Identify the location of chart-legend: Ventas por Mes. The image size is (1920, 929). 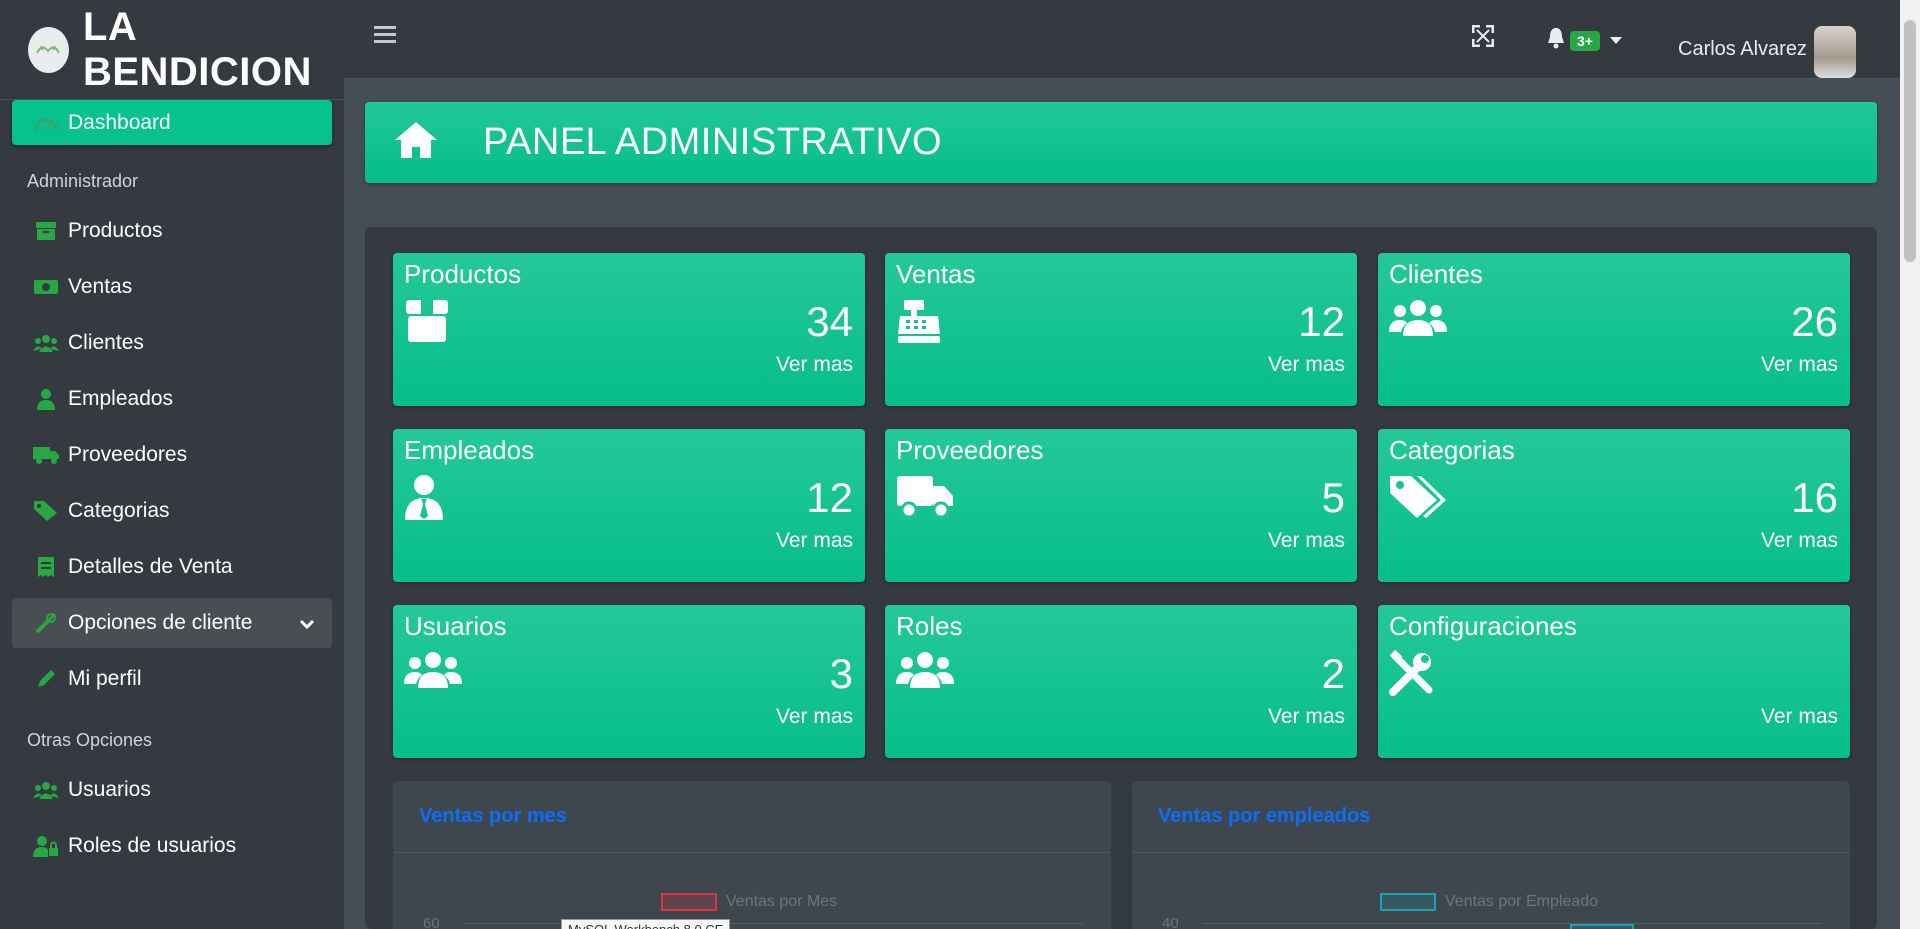
(749, 902).